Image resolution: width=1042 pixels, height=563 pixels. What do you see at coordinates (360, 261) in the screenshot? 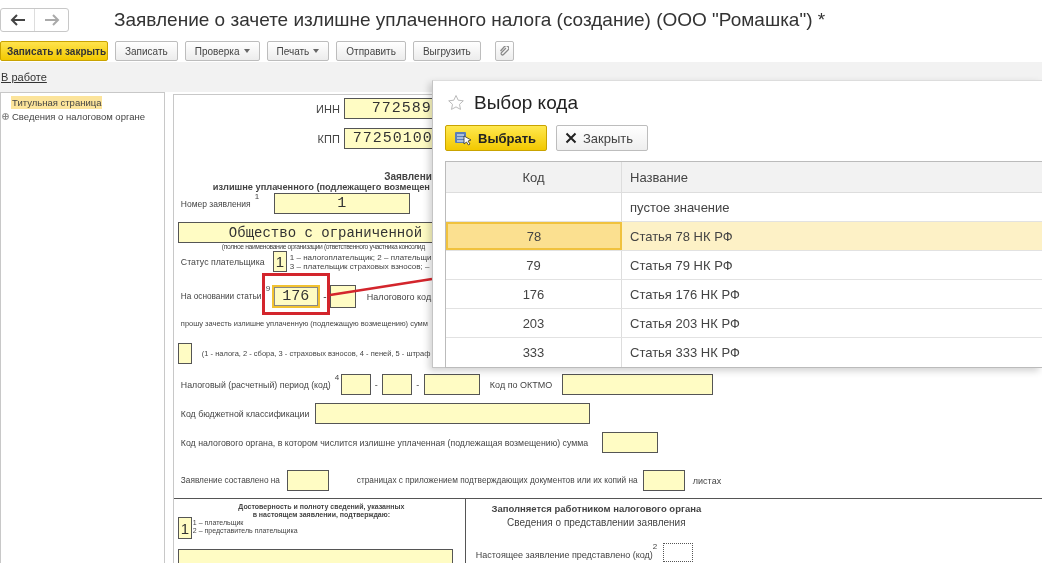
I see `status-legend: 1 – налогоплательщик; 2 – плательщи 3 – плательщик страховых взносов; –` at bounding box center [360, 261].